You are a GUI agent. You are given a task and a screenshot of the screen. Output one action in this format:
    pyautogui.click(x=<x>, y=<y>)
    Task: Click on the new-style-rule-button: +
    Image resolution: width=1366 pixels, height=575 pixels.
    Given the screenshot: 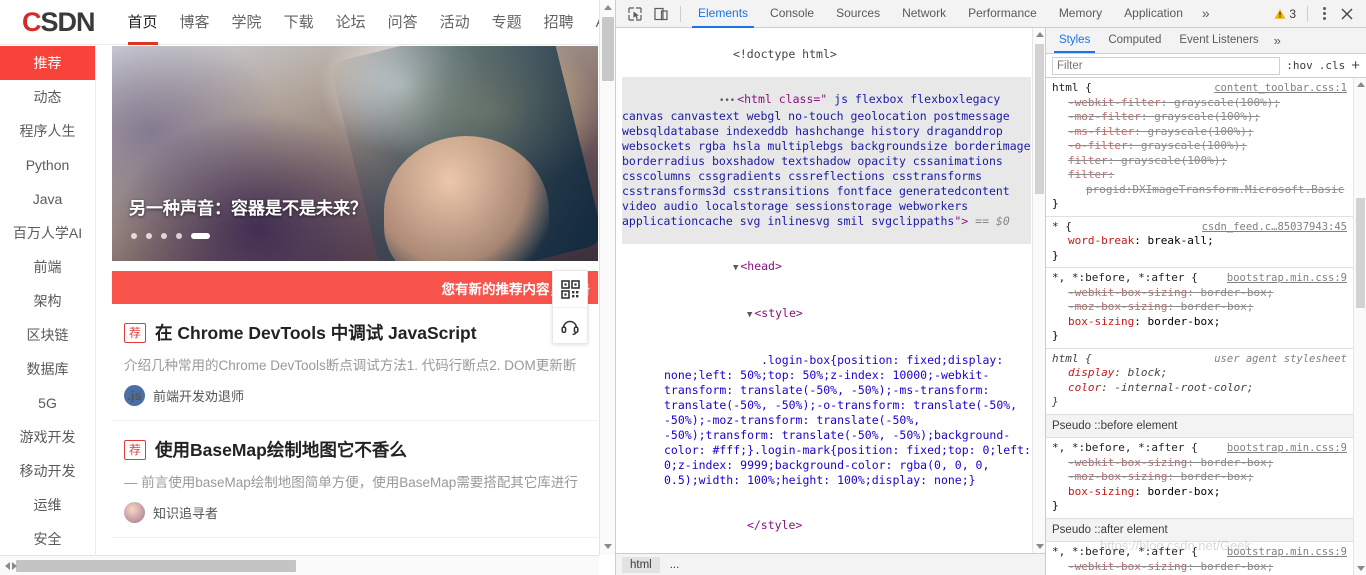 What is the action you would take?
    pyautogui.click(x=1355, y=65)
    